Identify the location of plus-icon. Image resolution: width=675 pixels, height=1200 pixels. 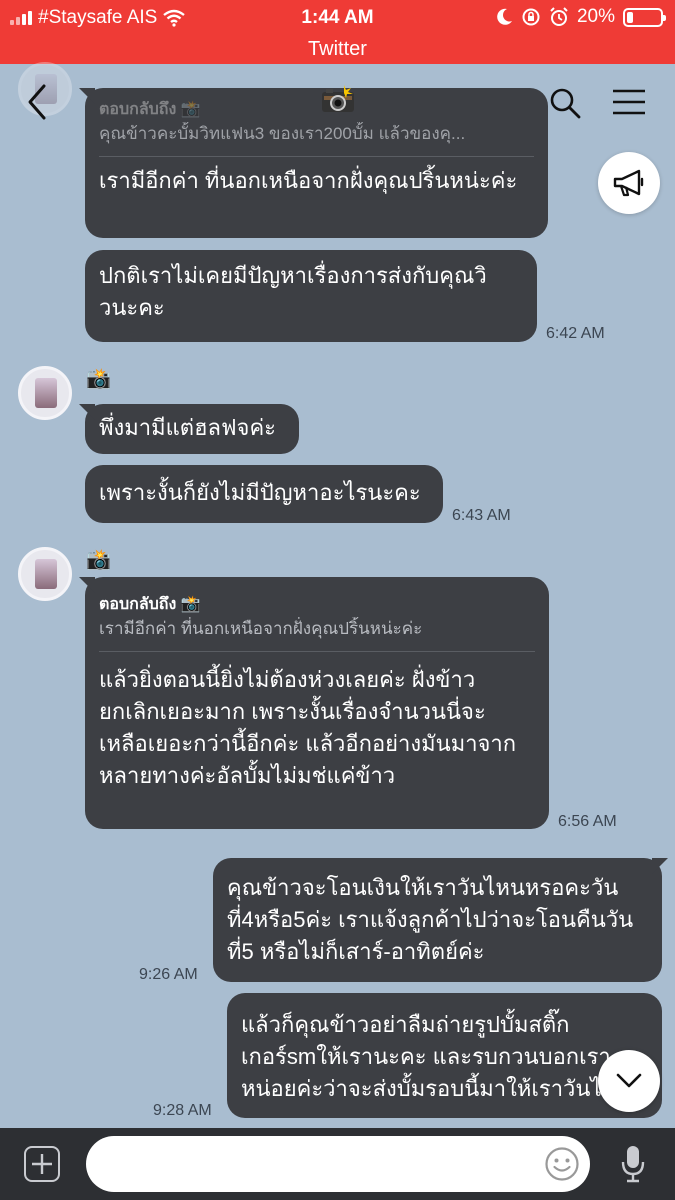
(42, 1164).